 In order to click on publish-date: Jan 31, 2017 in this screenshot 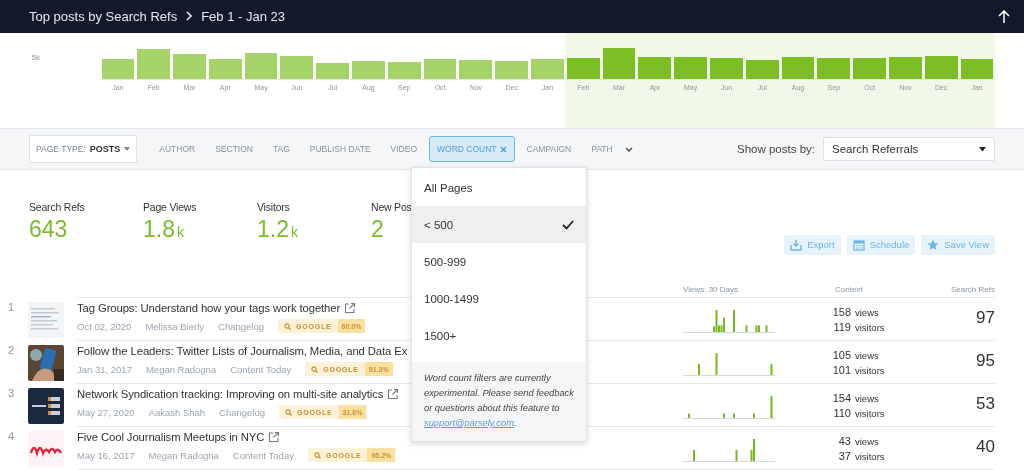, I will do `click(104, 369)`.